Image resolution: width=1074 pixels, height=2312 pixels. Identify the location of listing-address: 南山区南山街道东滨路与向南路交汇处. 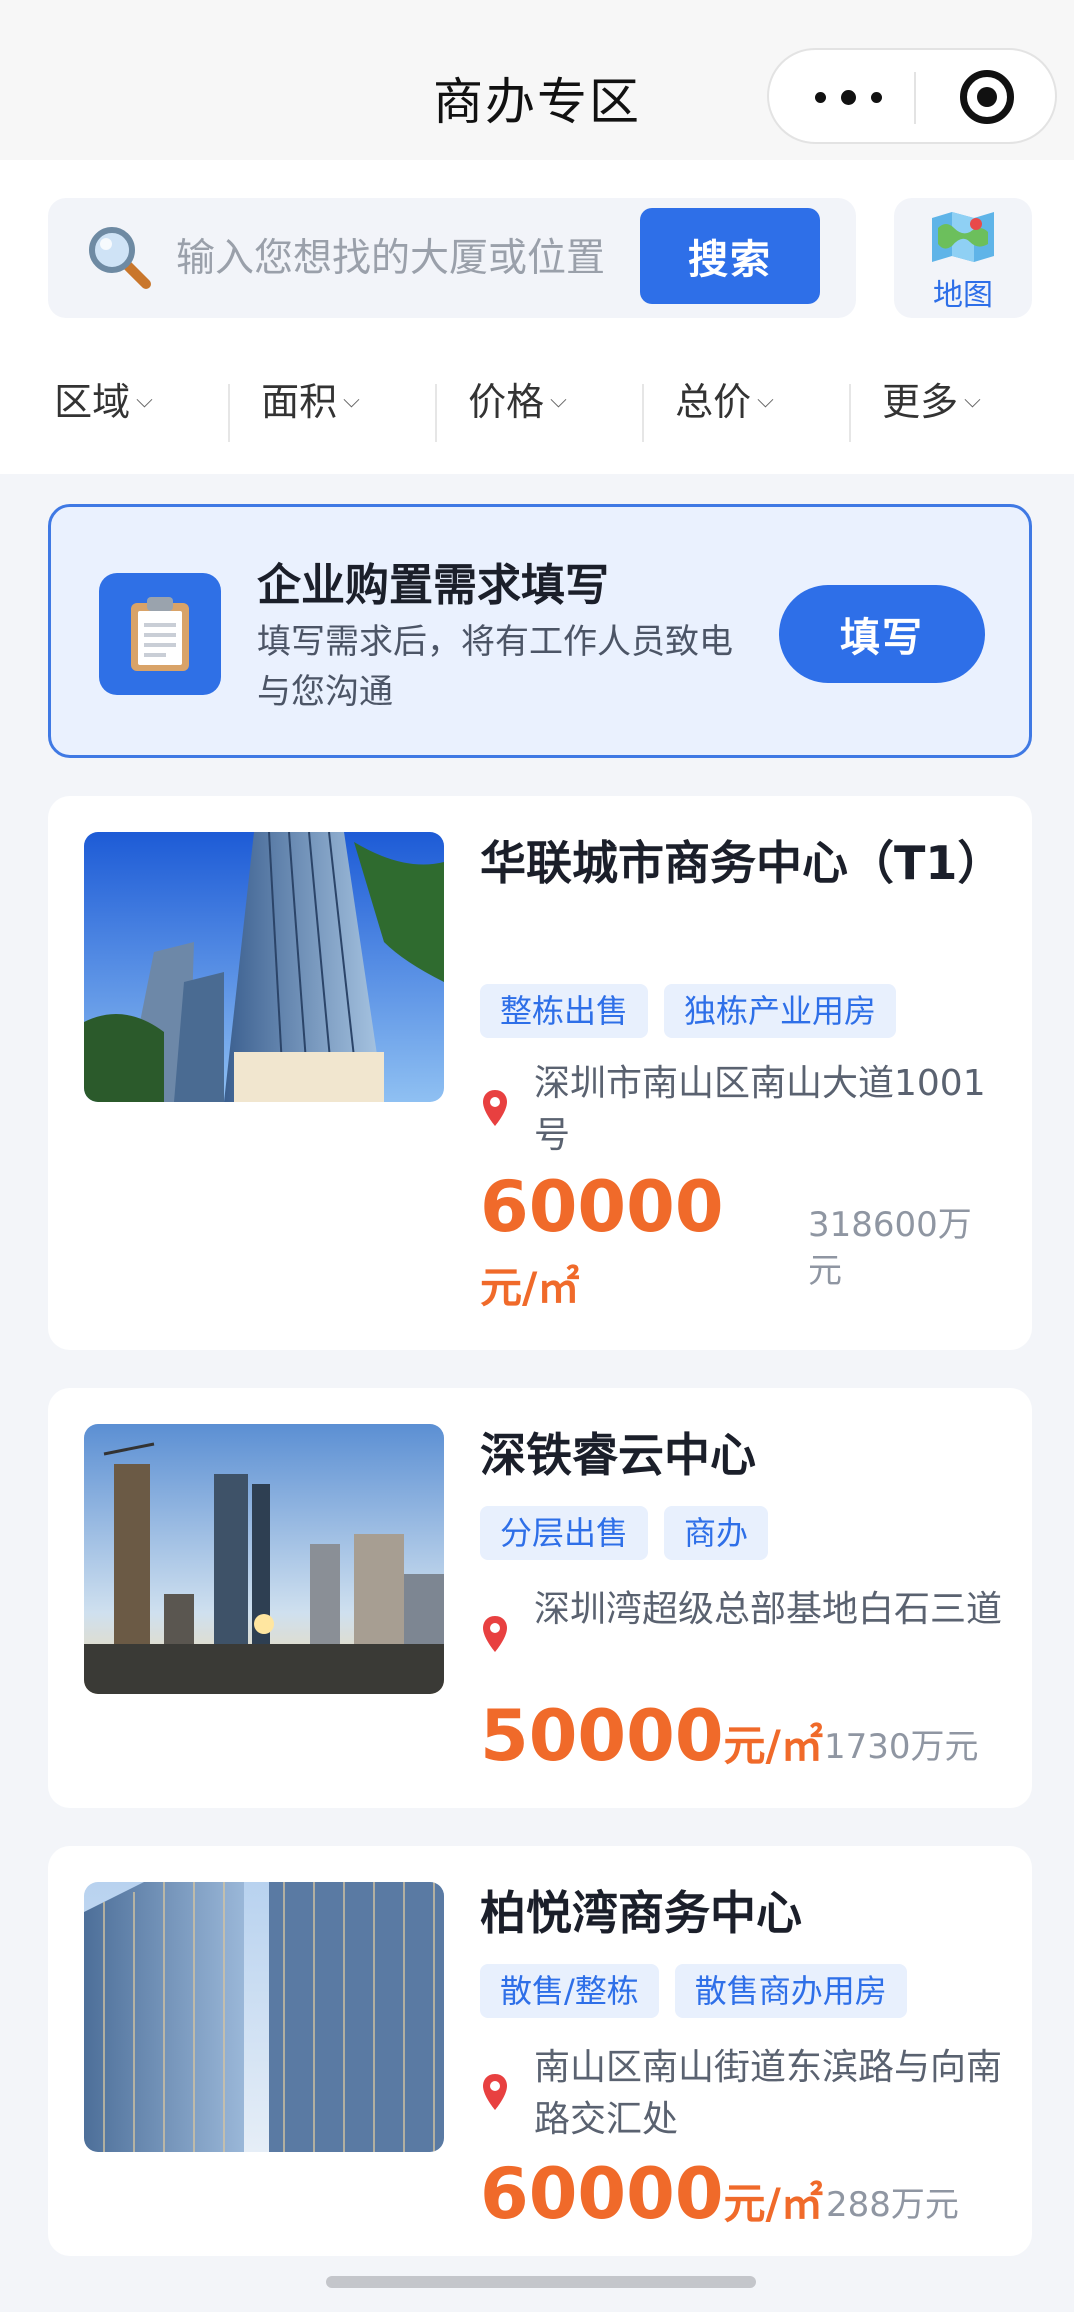
(741, 2094).